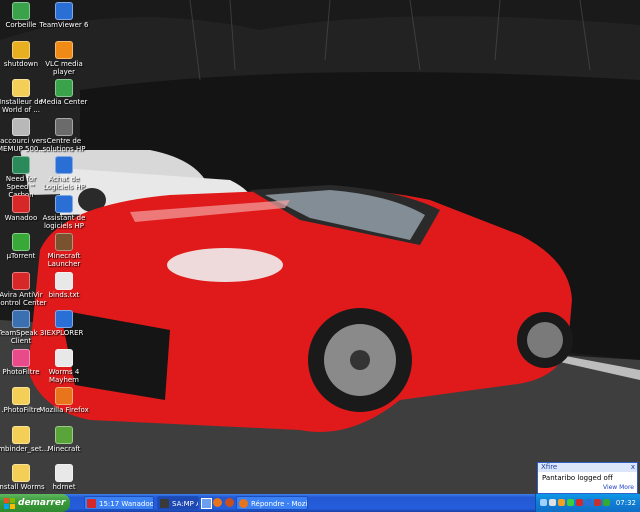  What do you see at coordinates (618, 487) in the screenshot?
I see `notification-view-more-link: View More` at bounding box center [618, 487].